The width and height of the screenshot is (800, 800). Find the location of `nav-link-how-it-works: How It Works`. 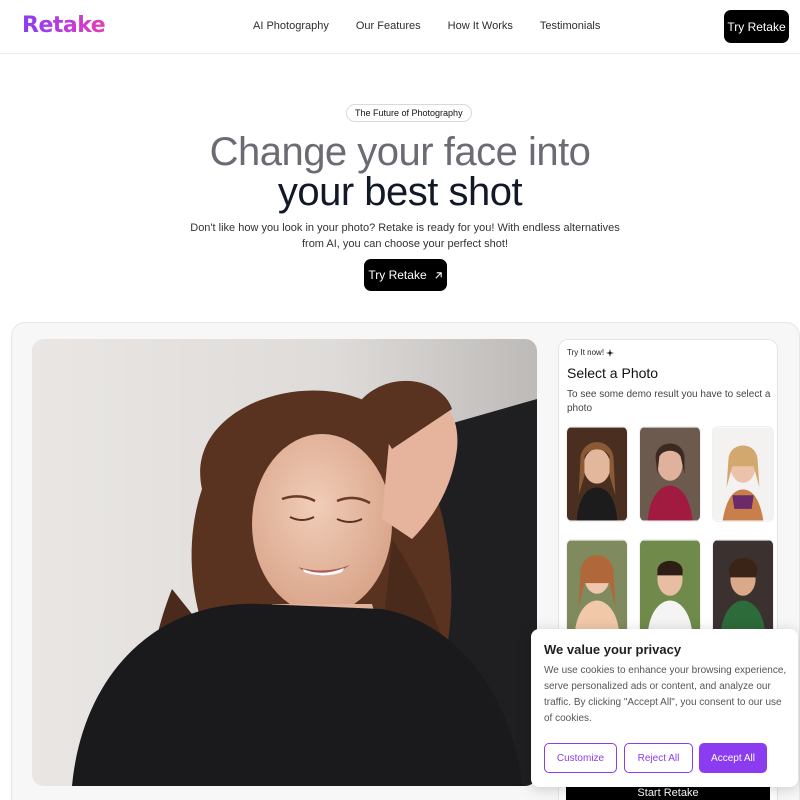

nav-link-how-it-works: How It Works is located at coordinates (480, 26).